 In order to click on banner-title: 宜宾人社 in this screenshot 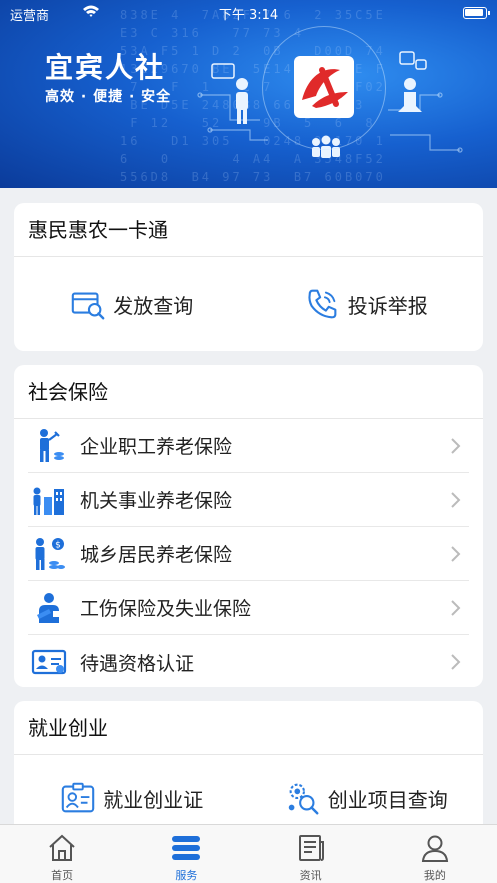, I will do `click(105, 67)`.